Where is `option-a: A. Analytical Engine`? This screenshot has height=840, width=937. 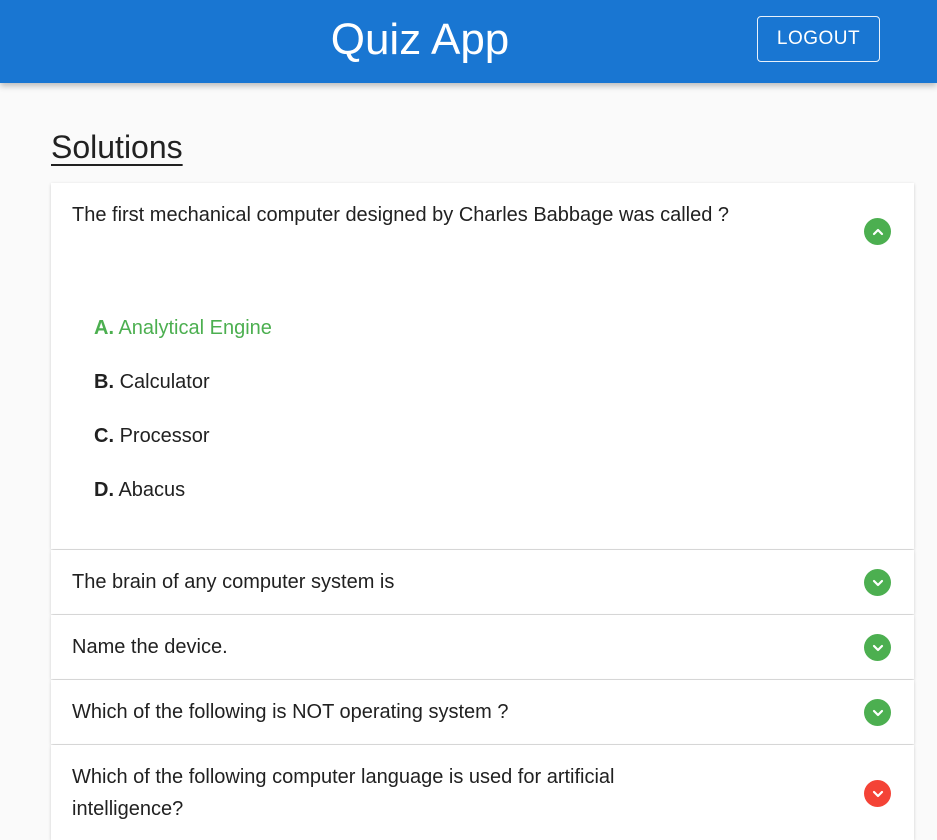 option-a: A. Analytical Engine is located at coordinates (183, 328).